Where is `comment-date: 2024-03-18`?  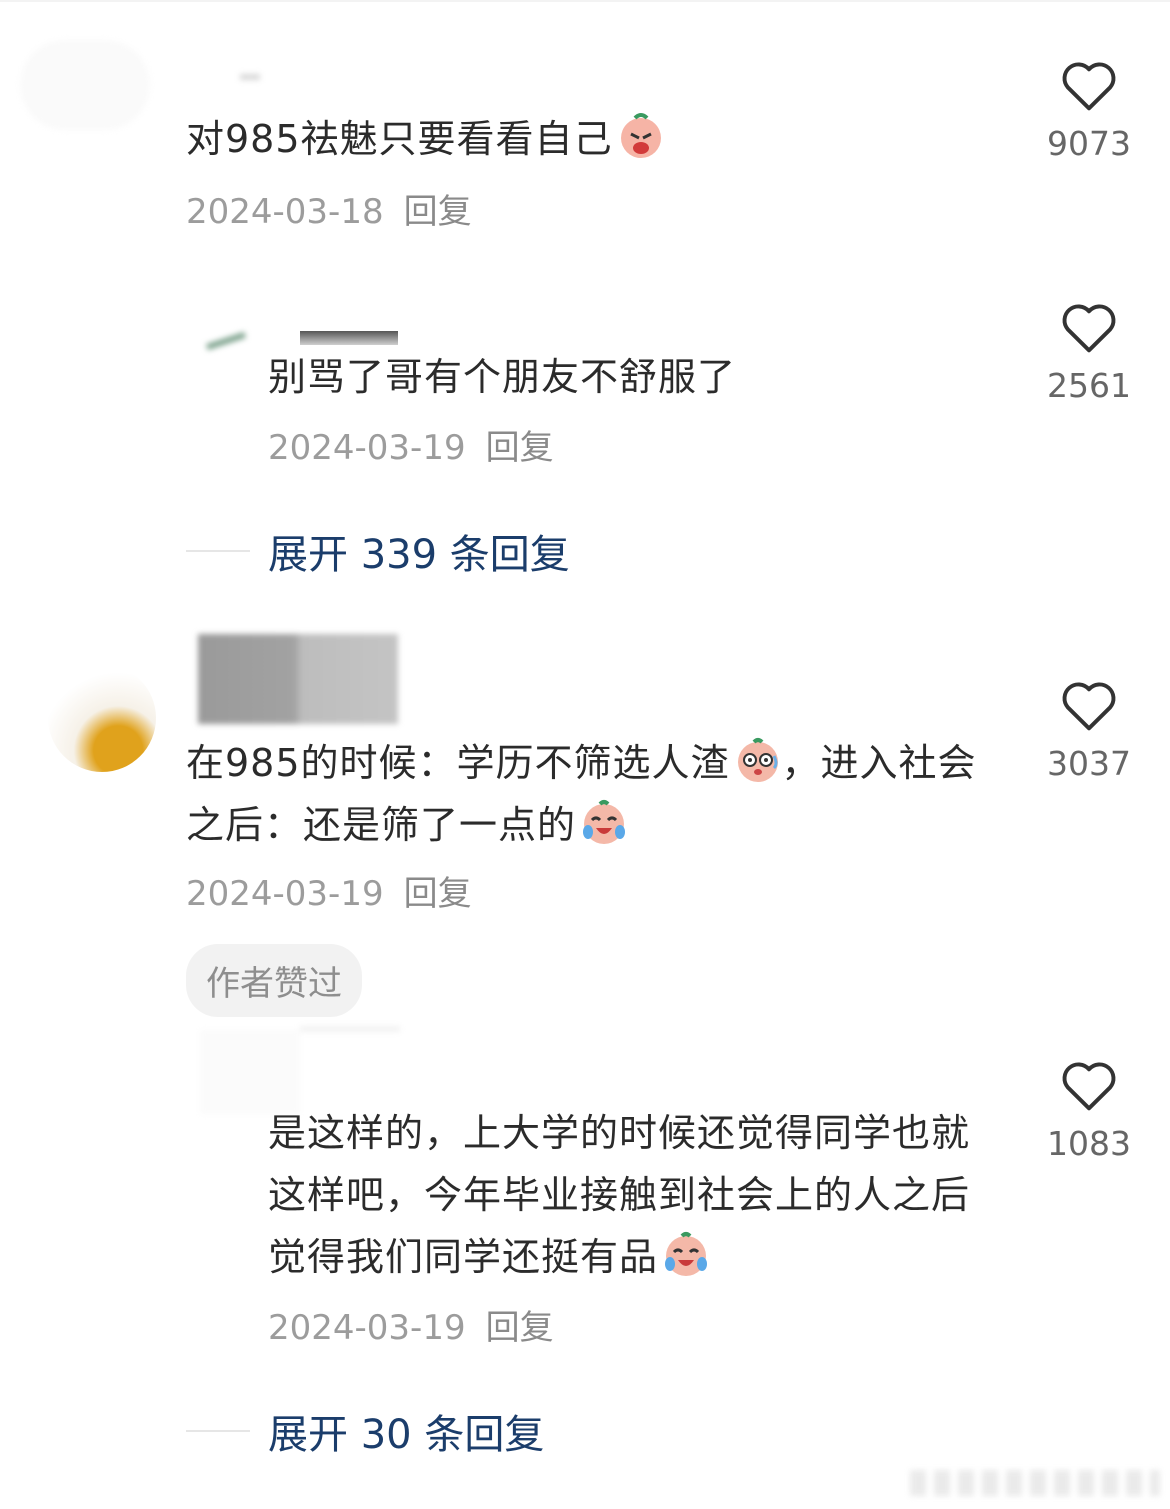 comment-date: 2024-03-18 is located at coordinates (285, 212).